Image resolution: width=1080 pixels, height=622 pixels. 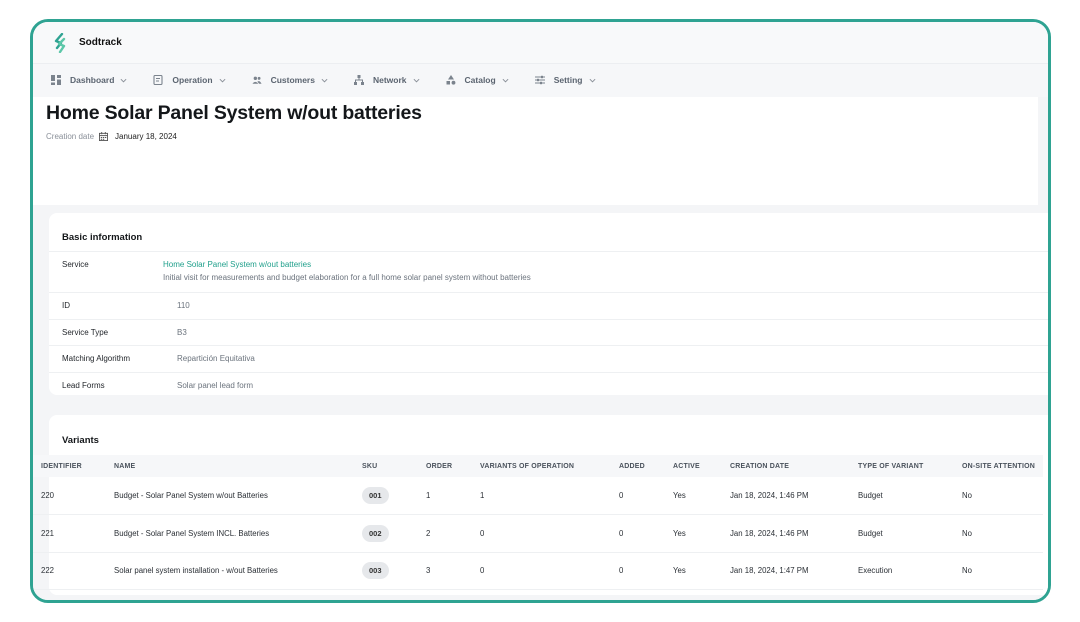 What do you see at coordinates (375, 571) in the screenshot?
I see `sku-badge: 003` at bounding box center [375, 571].